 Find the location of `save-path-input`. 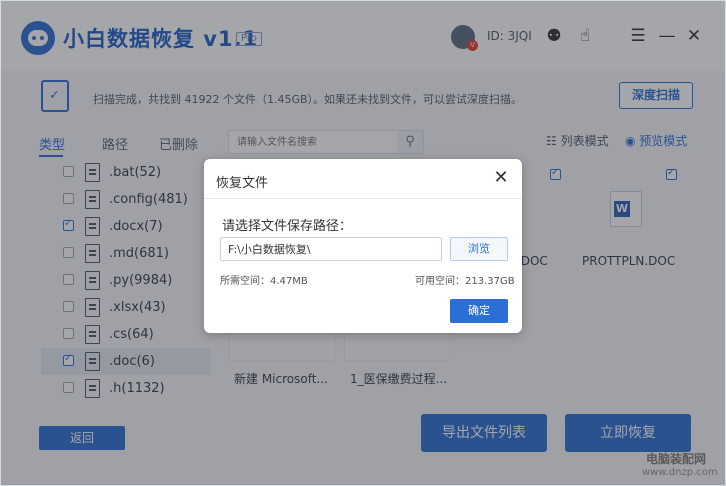

save-path-input is located at coordinates (331, 249).